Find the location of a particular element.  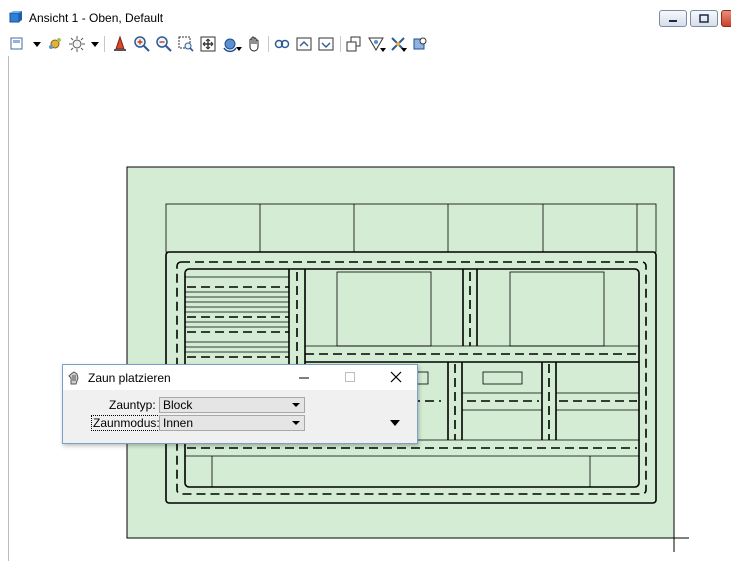

fence-type-select: Block is located at coordinates (232, 405).